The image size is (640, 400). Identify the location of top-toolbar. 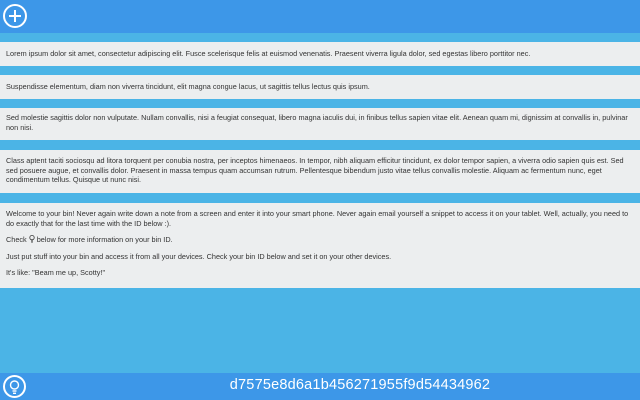
(320, 16).